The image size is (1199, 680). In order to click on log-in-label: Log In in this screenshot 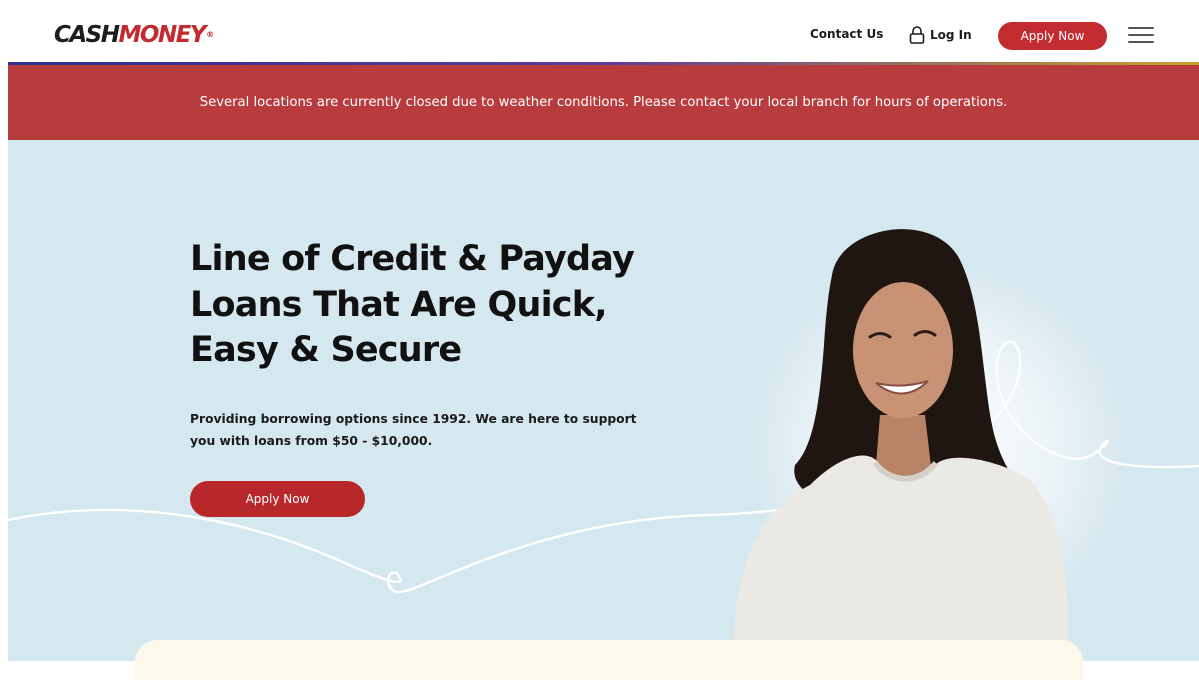, I will do `click(951, 35)`.